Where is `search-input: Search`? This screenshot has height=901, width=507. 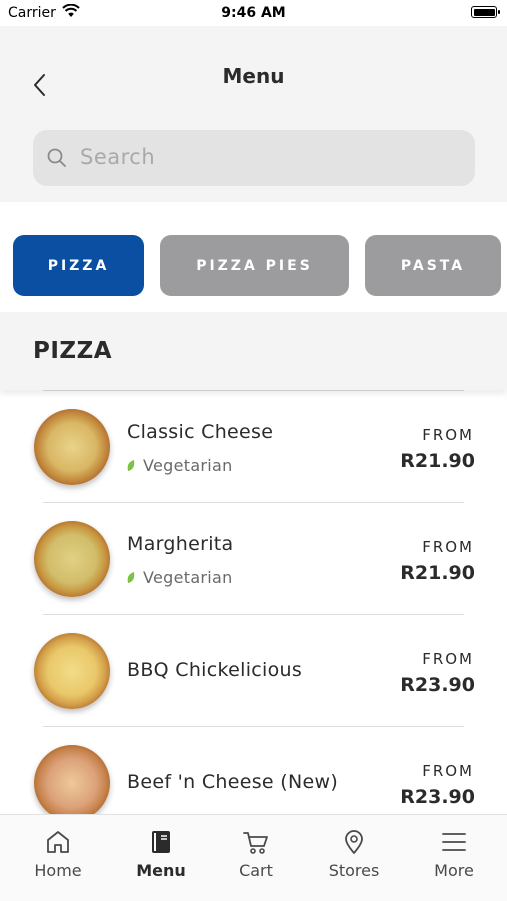 search-input: Search is located at coordinates (254, 158).